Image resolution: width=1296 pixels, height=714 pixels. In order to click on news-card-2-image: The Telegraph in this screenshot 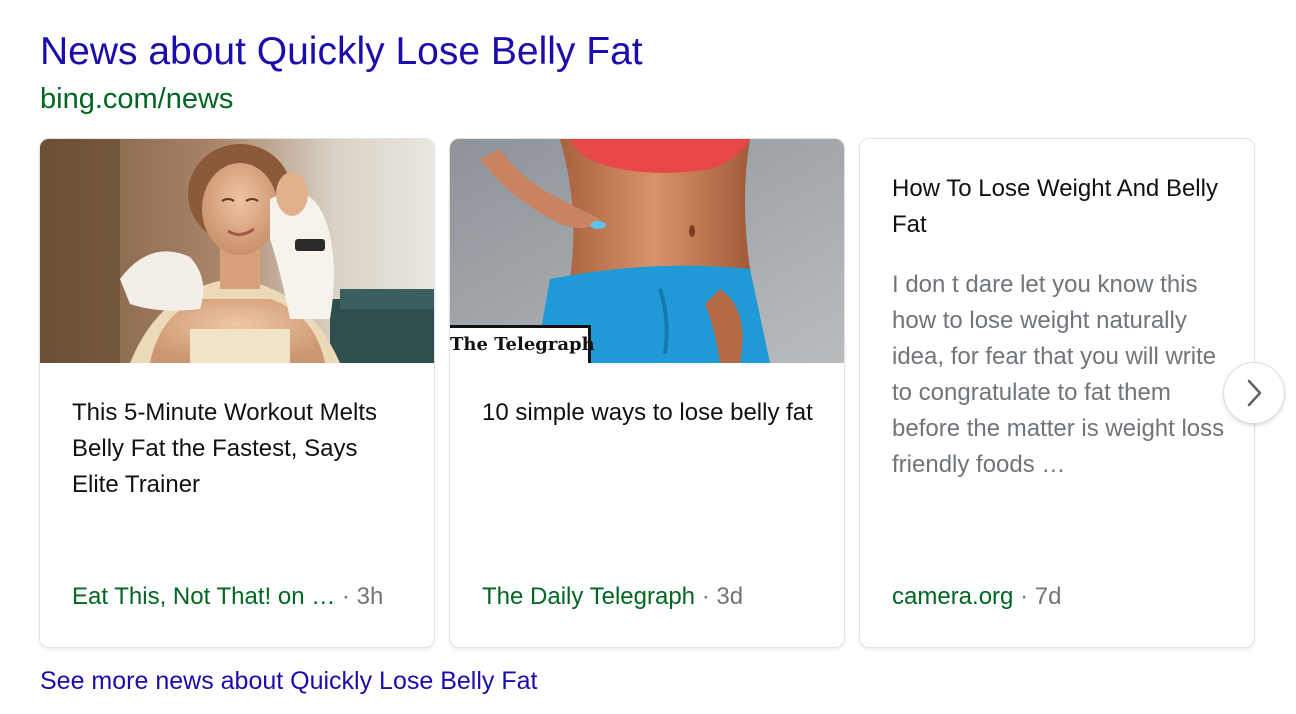, I will do `click(647, 251)`.